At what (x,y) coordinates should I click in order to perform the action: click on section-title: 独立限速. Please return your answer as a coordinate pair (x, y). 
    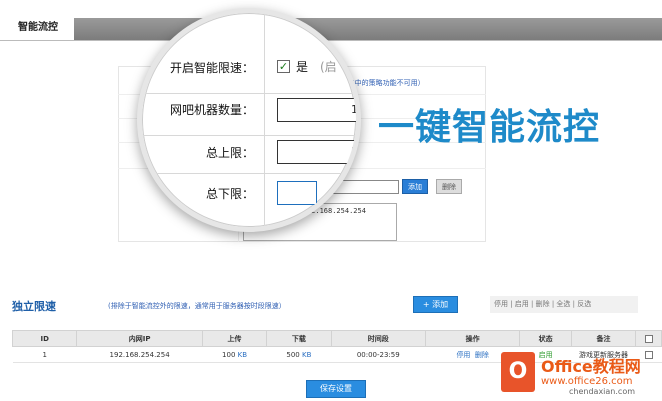
    Looking at the image, I should click on (34, 306).